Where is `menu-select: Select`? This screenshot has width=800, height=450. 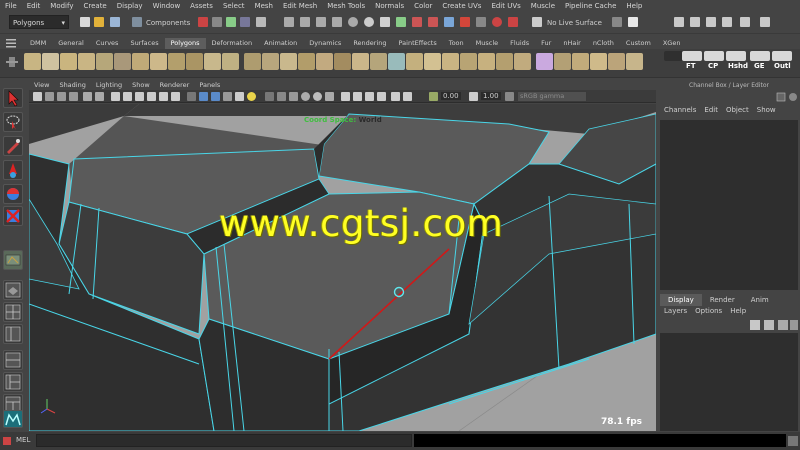 menu-select: Select is located at coordinates (234, 6).